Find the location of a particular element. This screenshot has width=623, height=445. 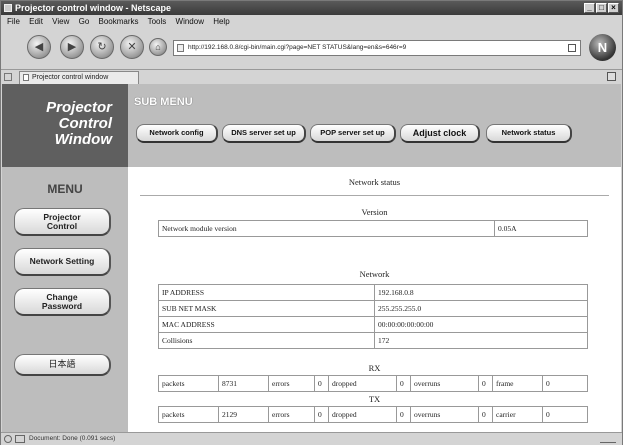

network-status-button: Network status is located at coordinates (529, 133).